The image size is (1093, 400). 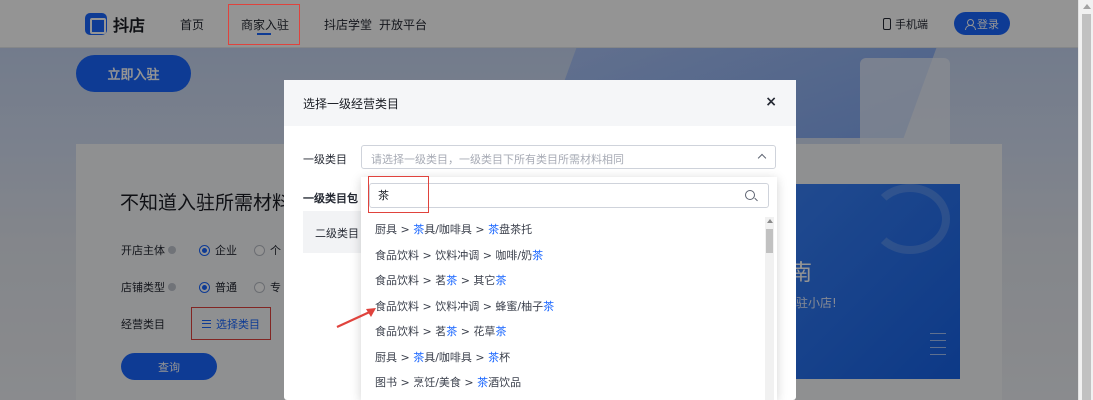 What do you see at coordinates (264, 24) in the screenshot?
I see `nav-annotation-box` at bounding box center [264, 24].